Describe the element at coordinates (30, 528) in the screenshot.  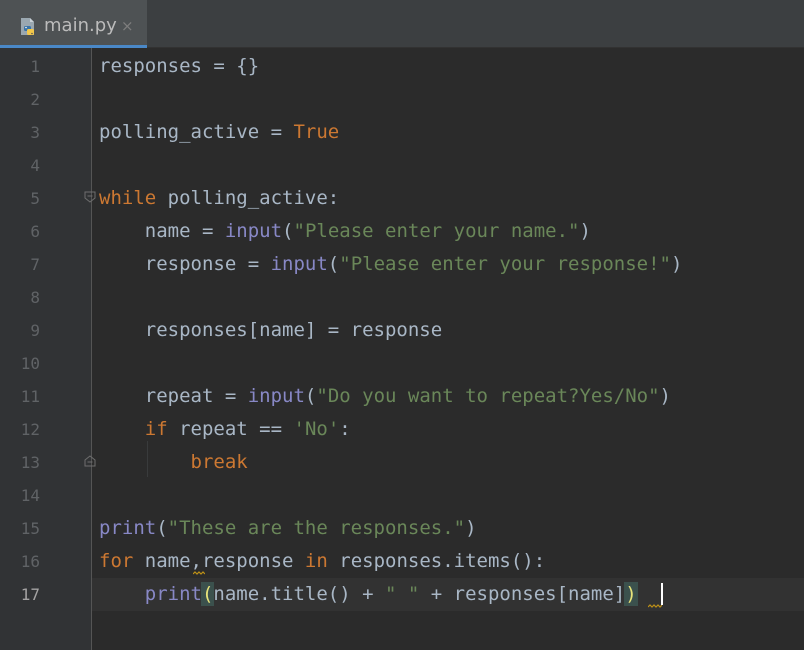
I see `line-number: 15` at that location.